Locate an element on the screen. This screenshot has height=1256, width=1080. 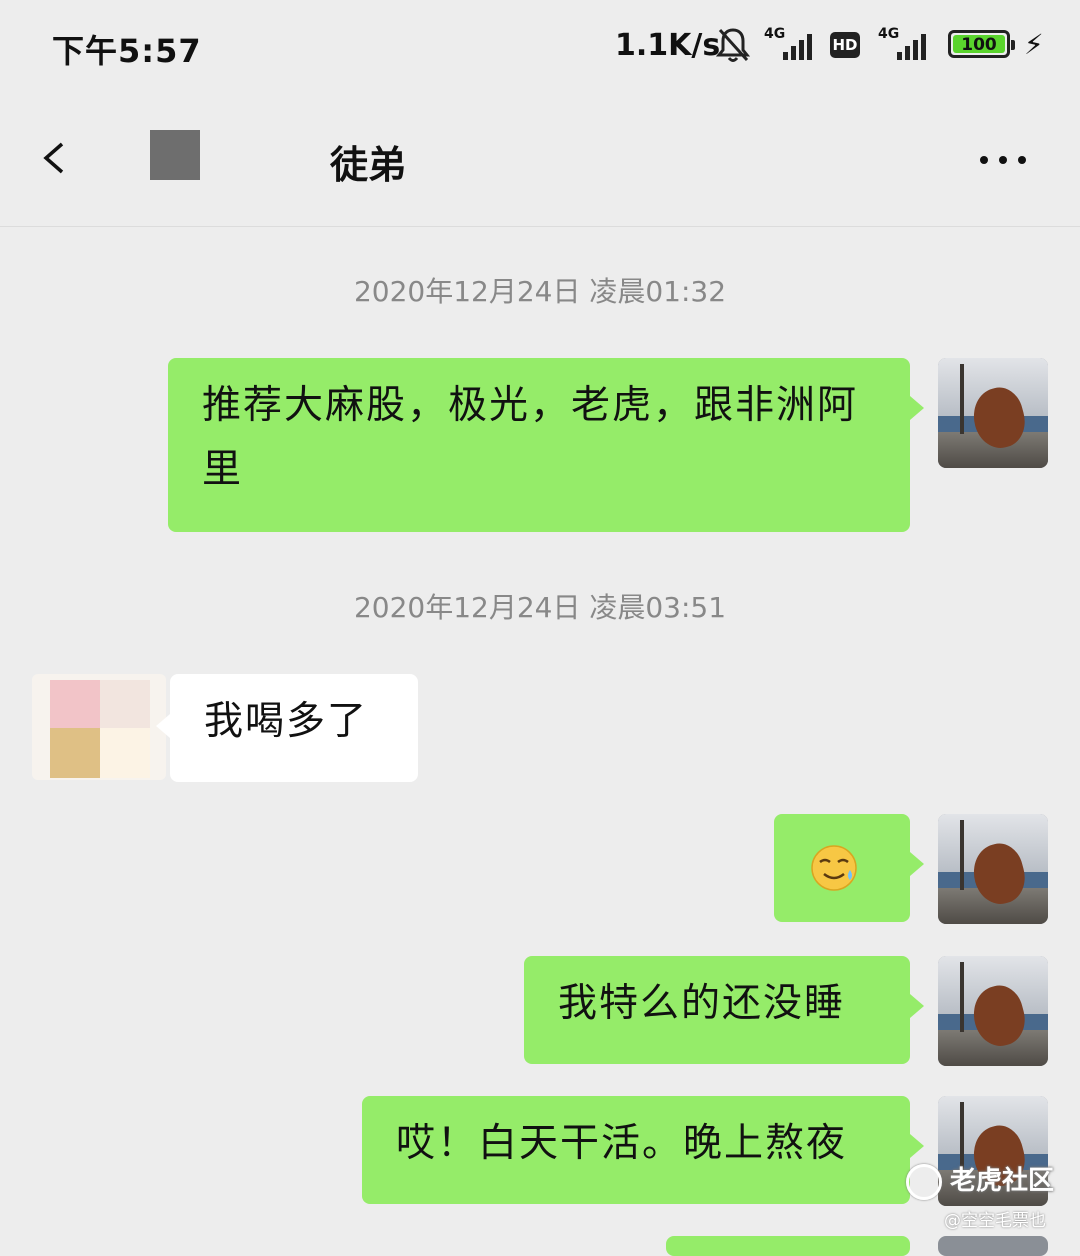
battery-icon: 100 is located at coordinates (981, 44).